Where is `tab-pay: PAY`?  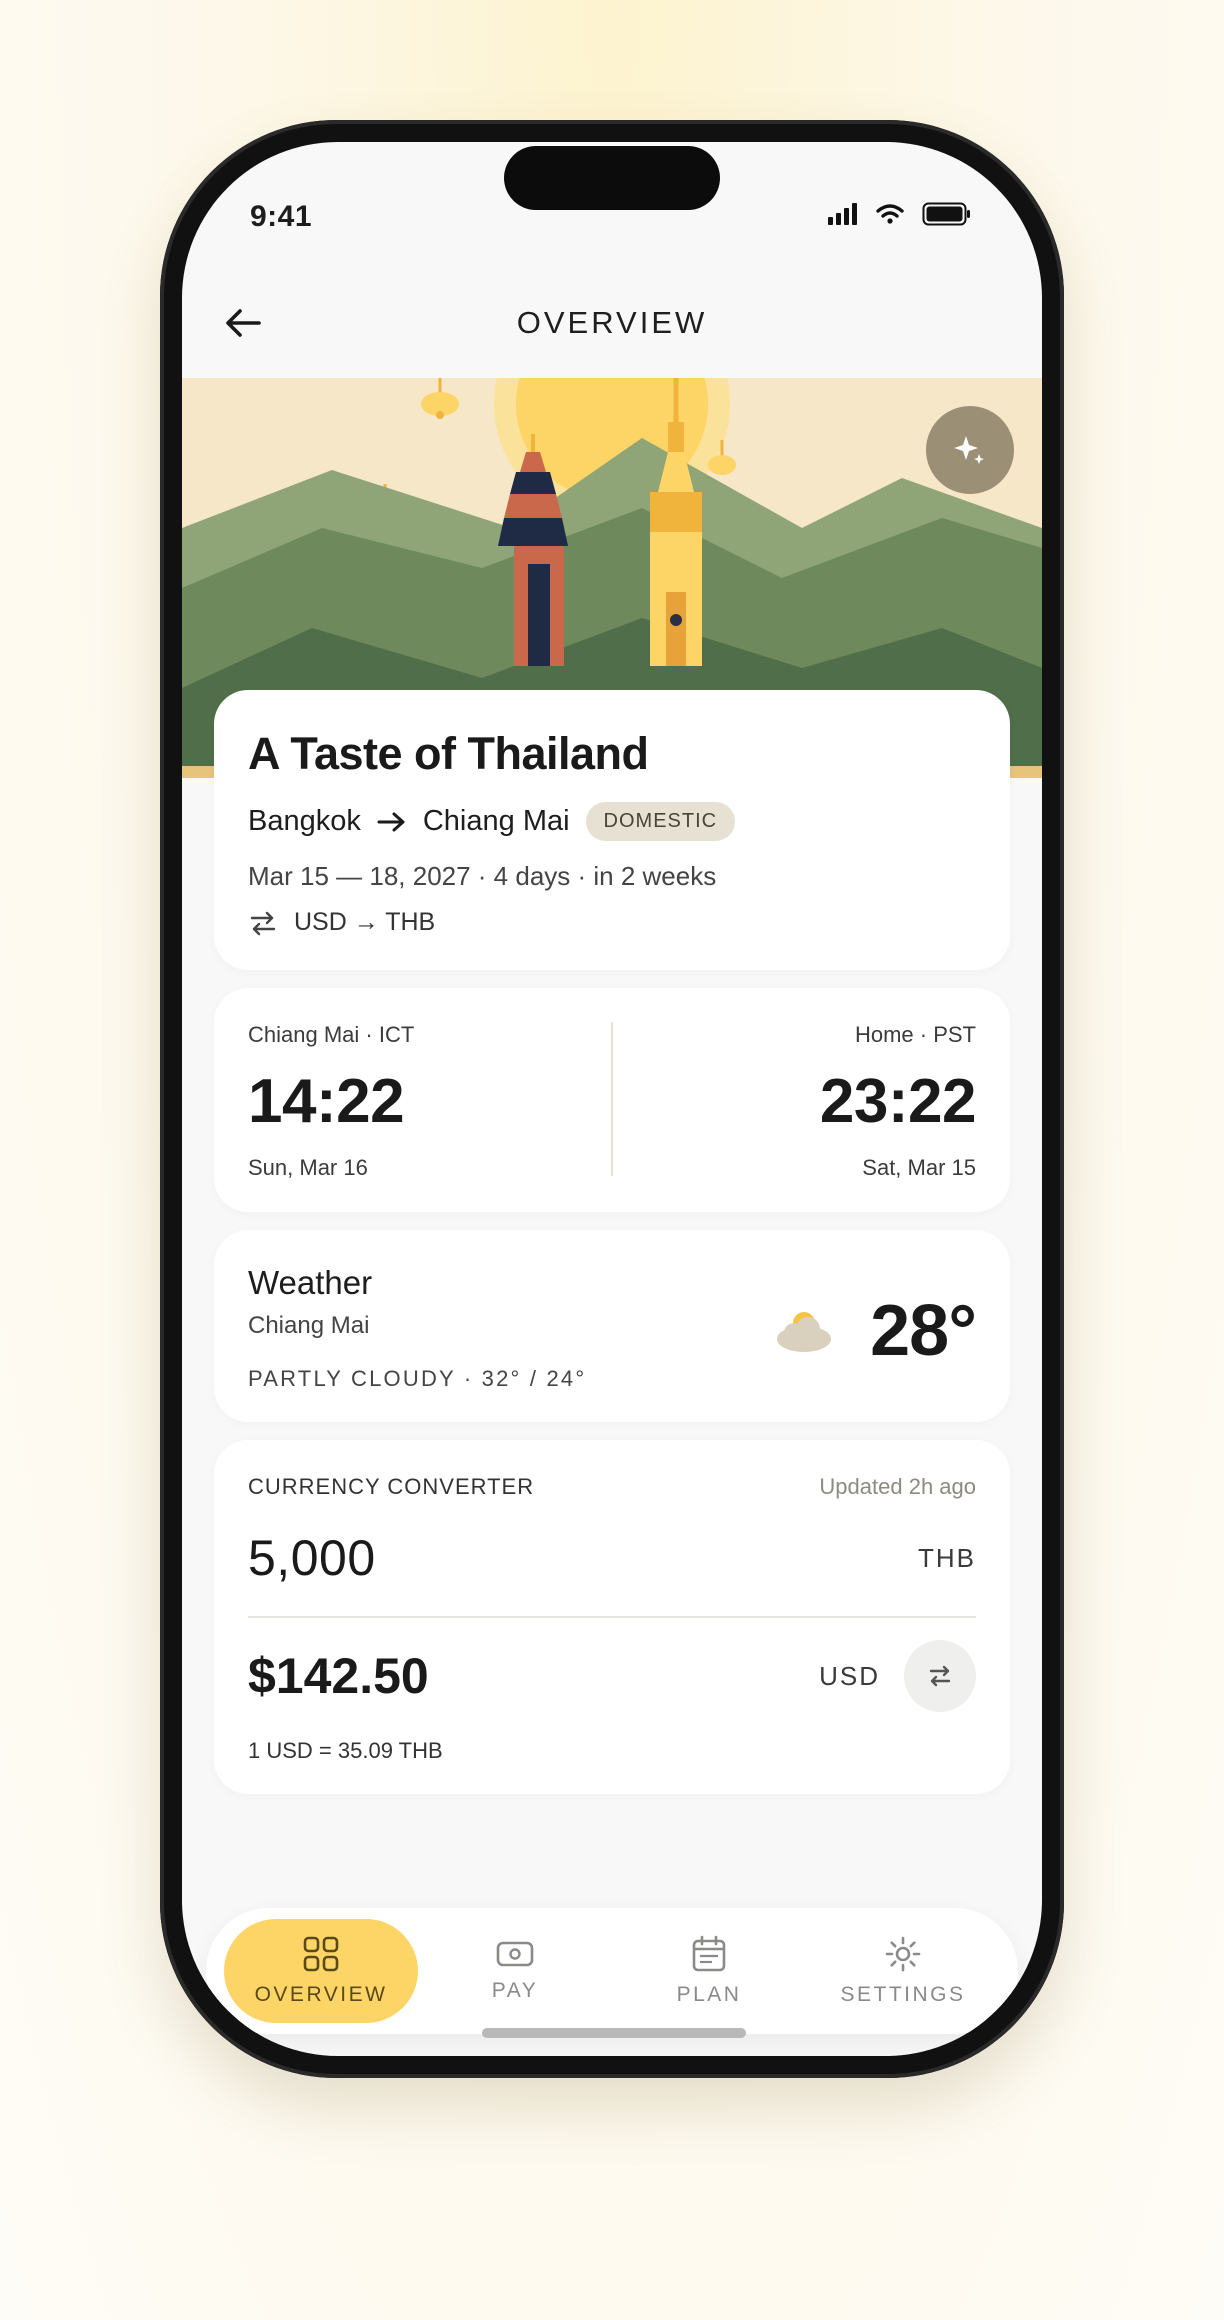 tab-pay: PAY is located at coordinates (515, 1971).